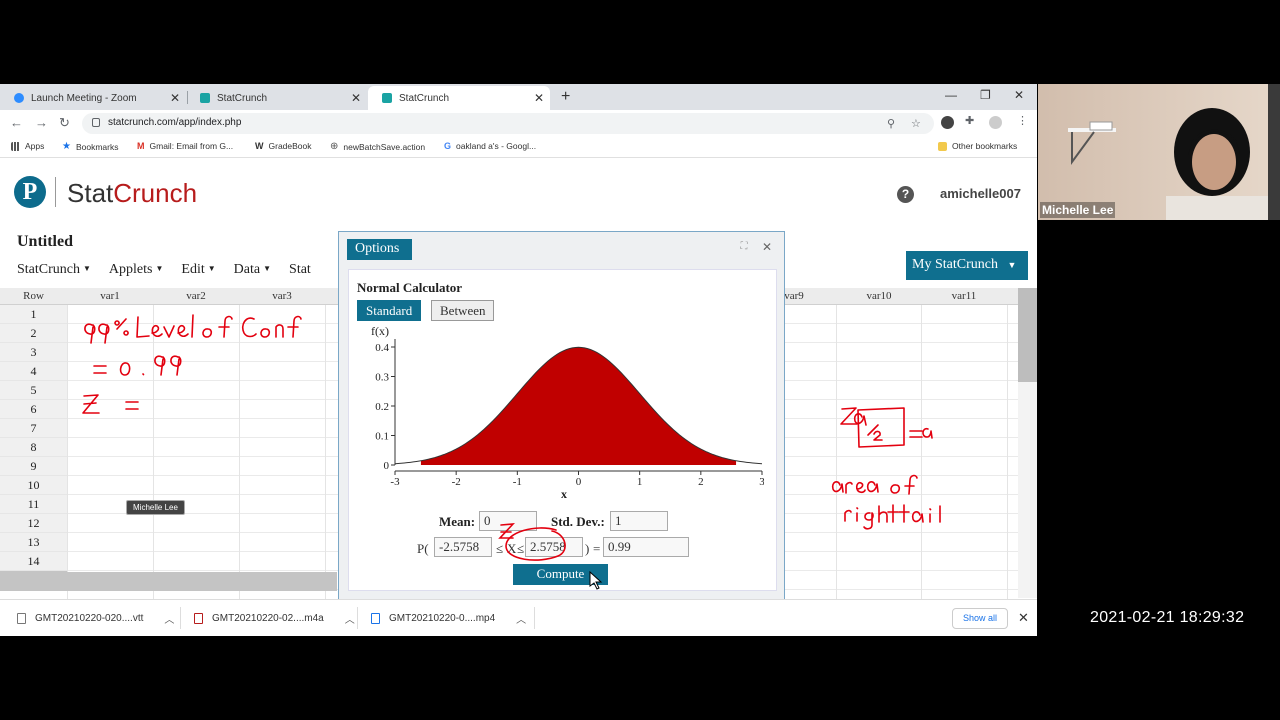 The width and height of the screenshot is (1280, 720). I want to click on bookmark-gradebook: W GradeBook, so click(283, 146).